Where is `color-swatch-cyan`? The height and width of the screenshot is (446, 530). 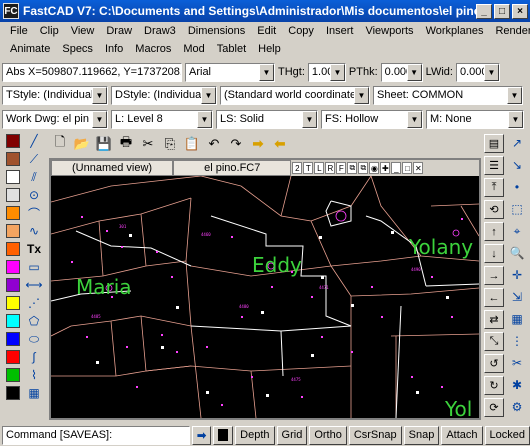
color-swatch-cyan is located at coordinates (13, 321).